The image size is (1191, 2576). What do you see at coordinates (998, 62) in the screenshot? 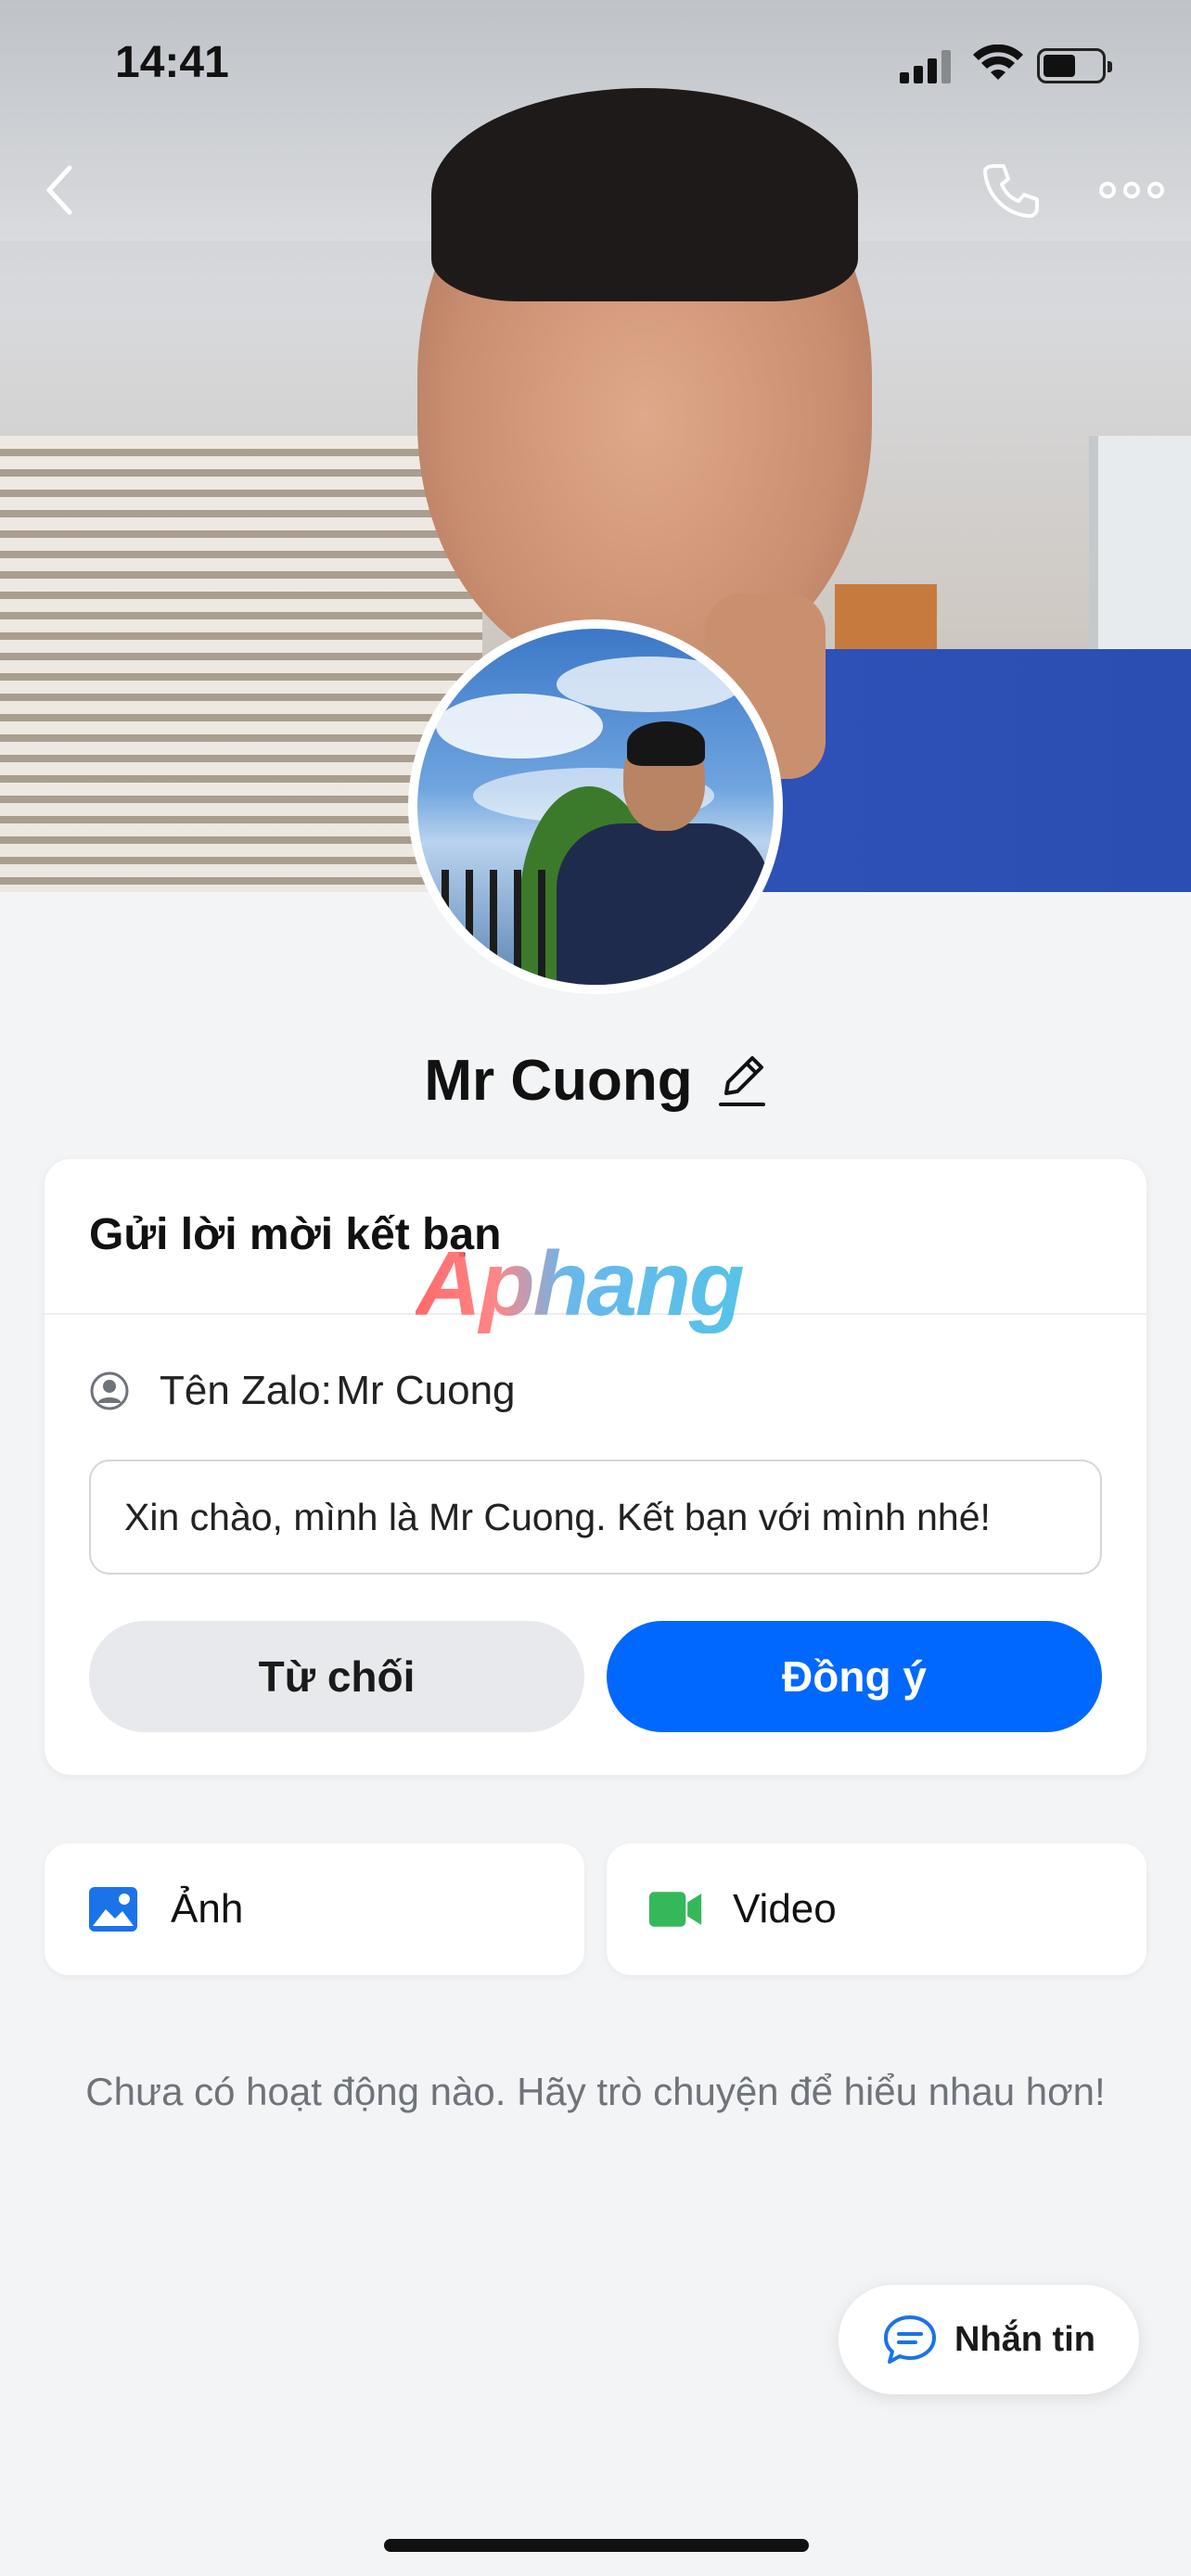
I see `wifi-icon` at bounding box center [998, 62].